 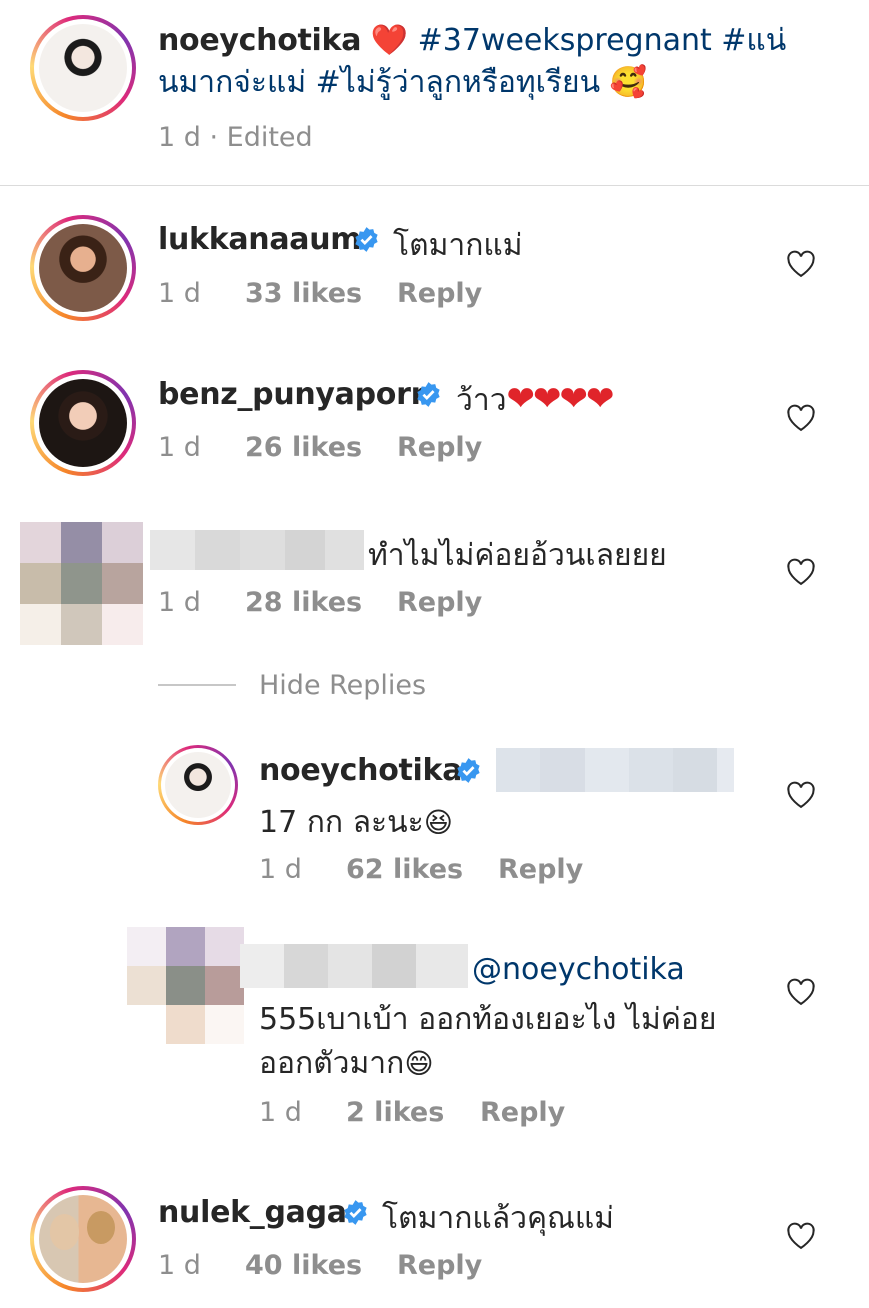 I want to click on smiling-hearts-emoji-icon: 🥰, so click(x=628, y=82).